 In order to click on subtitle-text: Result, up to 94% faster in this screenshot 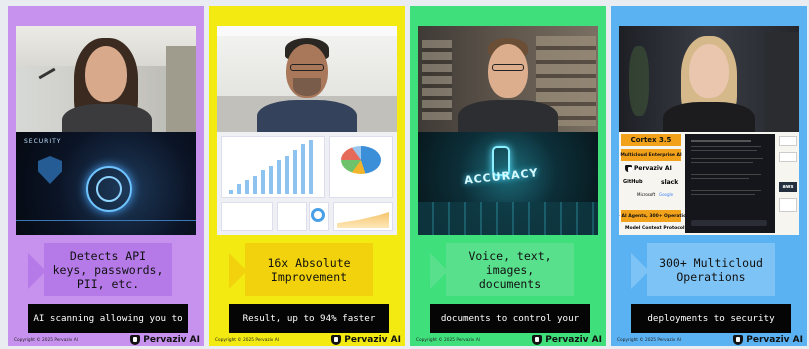, I will do `click(309, 318)`.